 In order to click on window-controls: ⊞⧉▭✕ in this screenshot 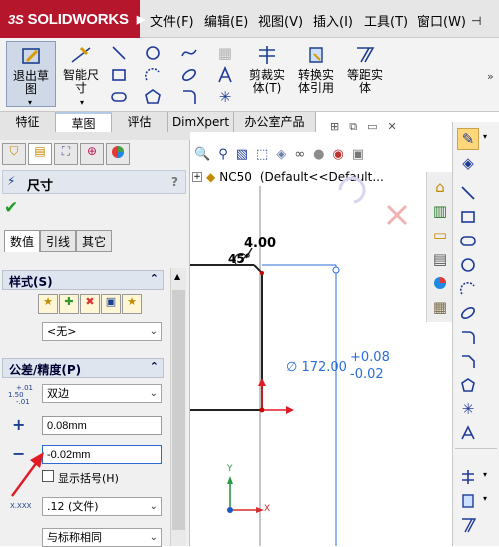, I will do `click(368, 127)`.